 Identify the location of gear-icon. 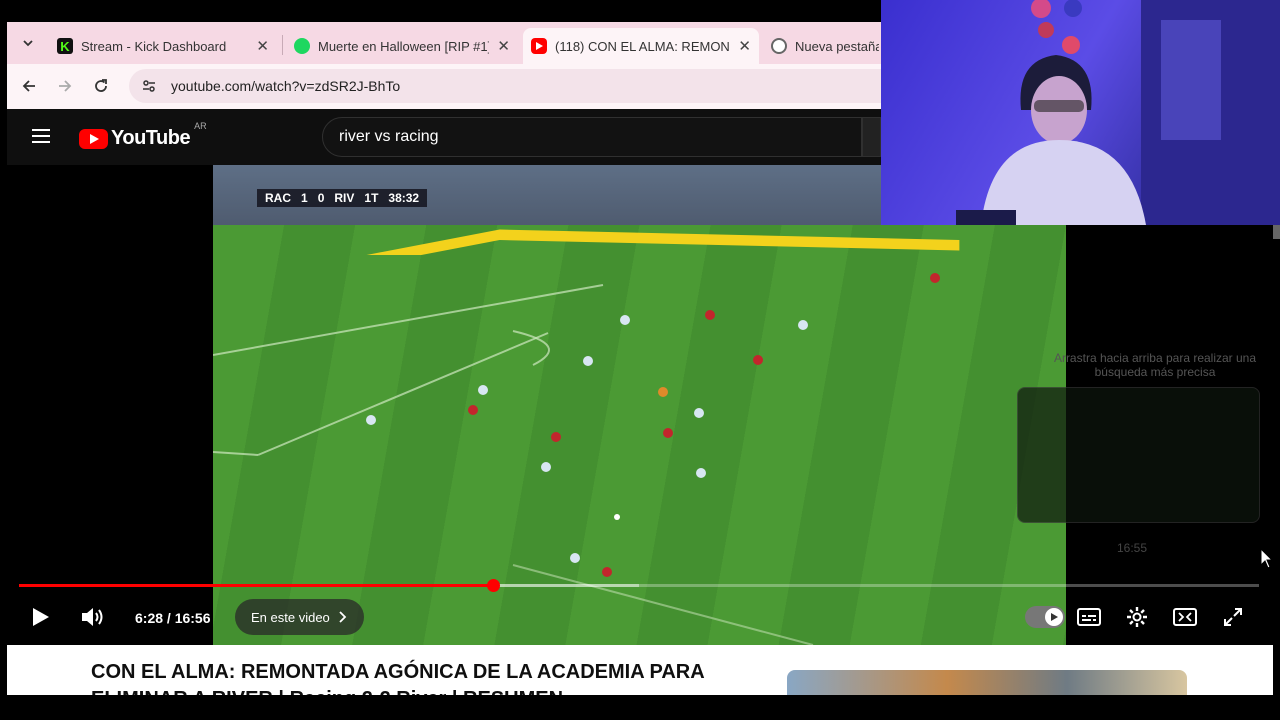
(1137, 617).